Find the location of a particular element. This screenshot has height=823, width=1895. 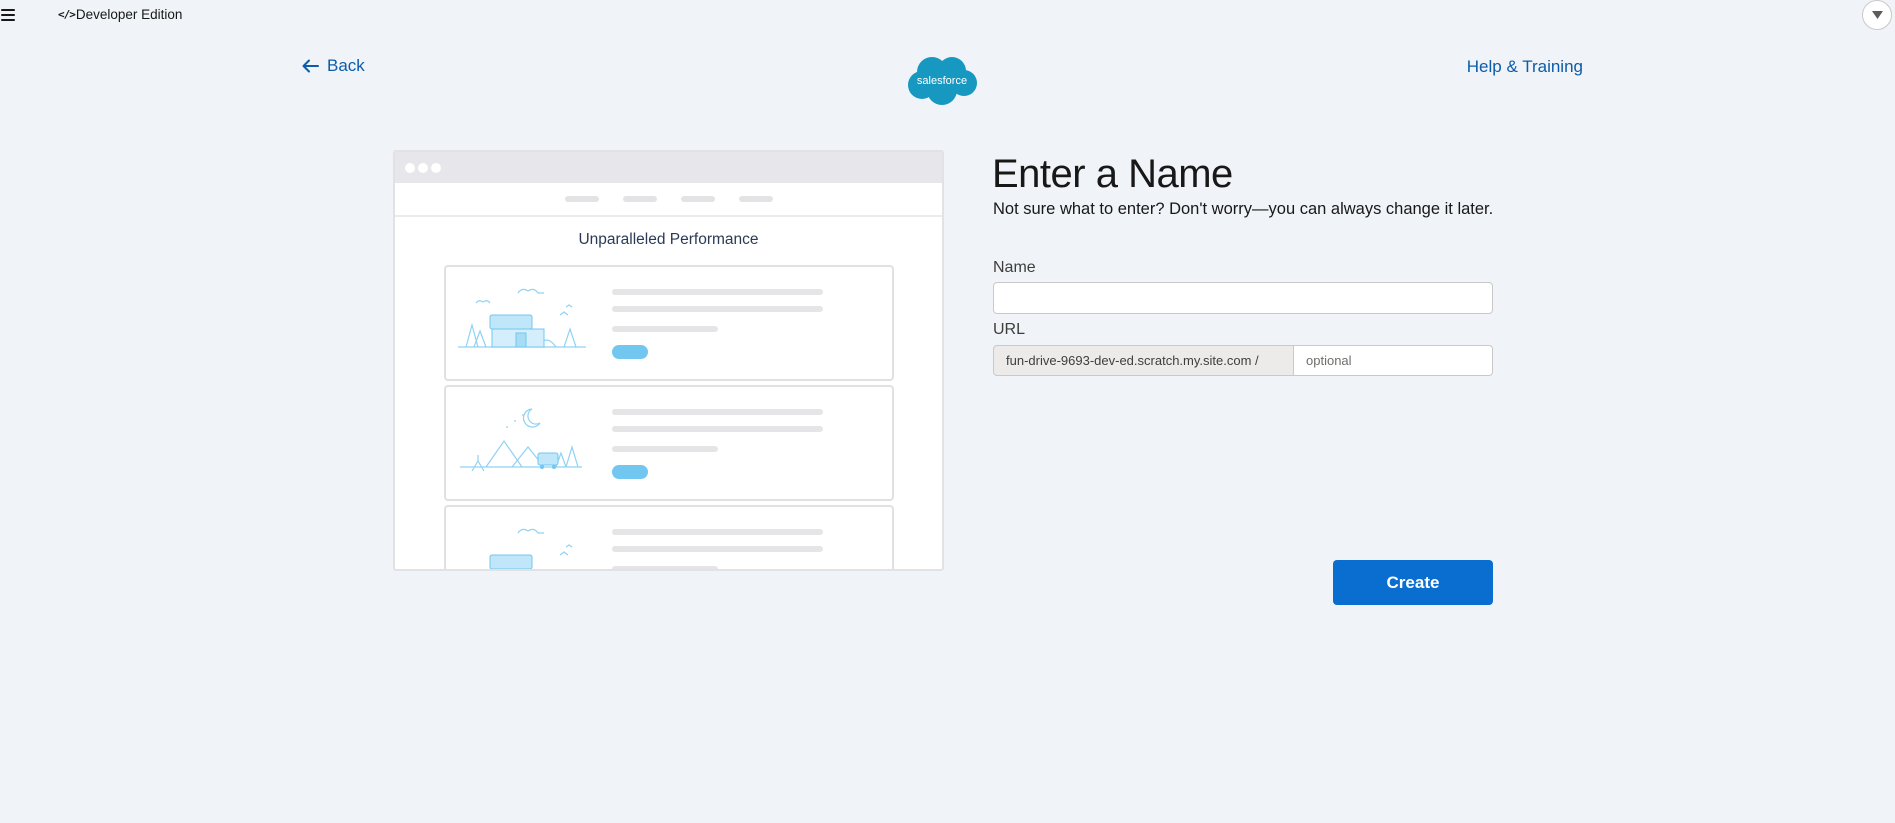

chevron-down-icon is located at coordinates (1877, 15).